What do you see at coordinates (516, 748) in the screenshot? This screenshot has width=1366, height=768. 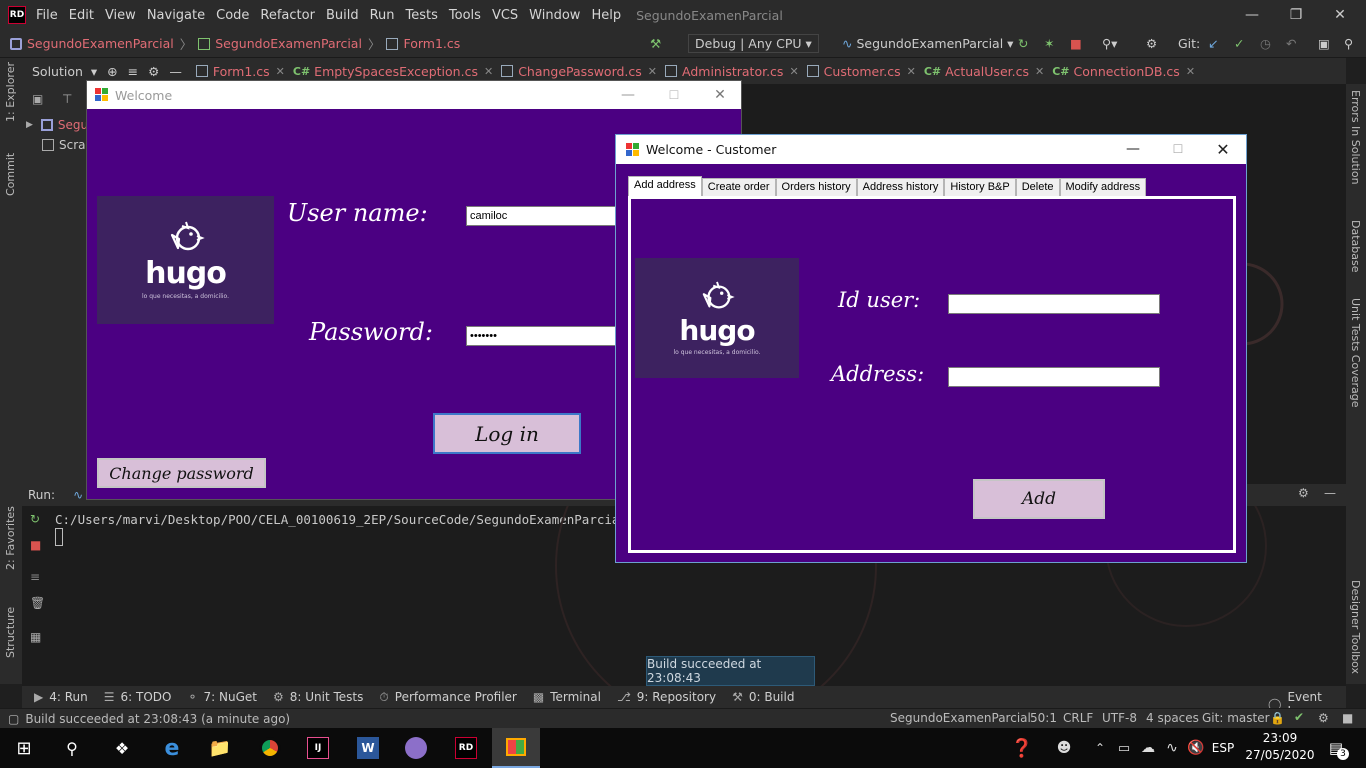 I see `winforms-app-taskbar-icon` at bounding box center [516, 748].